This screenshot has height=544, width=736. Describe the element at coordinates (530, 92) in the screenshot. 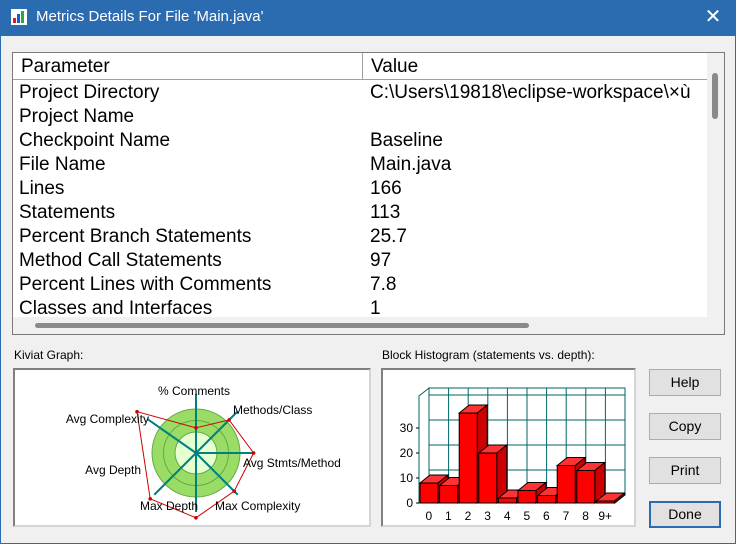

I see `cell-value: C:\Users\19818\eclipse-workspace\×ù` at that location.